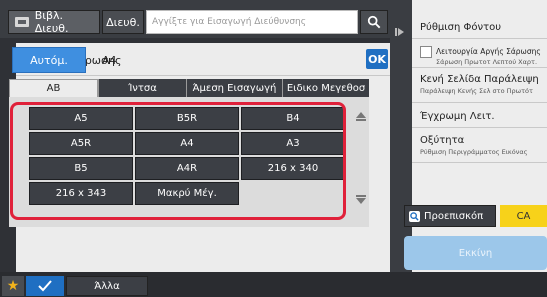 The height and width of the screenshot is (297, 547). Describe the element at coordinates (523, 216) in the screenshot. I see `clear-all-button: CA` at that location.